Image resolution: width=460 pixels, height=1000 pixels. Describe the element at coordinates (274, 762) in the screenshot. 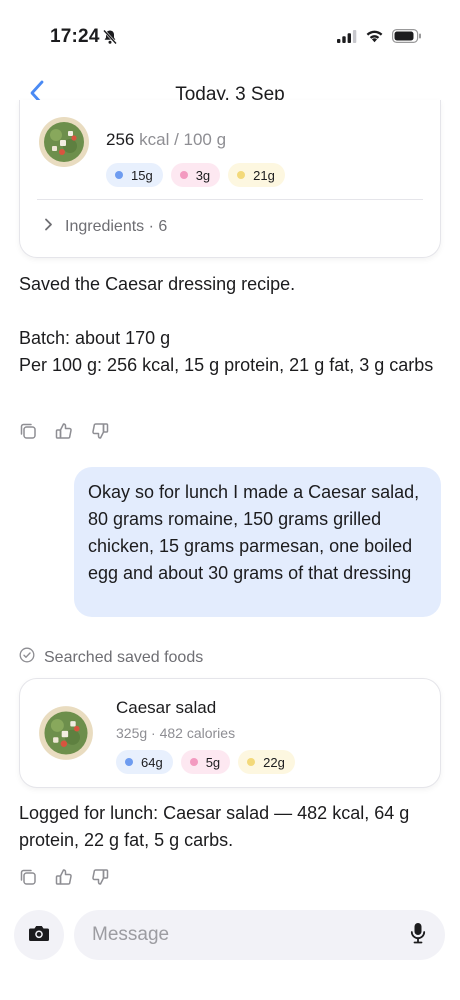

I see `fat-value: 22g` at that location.